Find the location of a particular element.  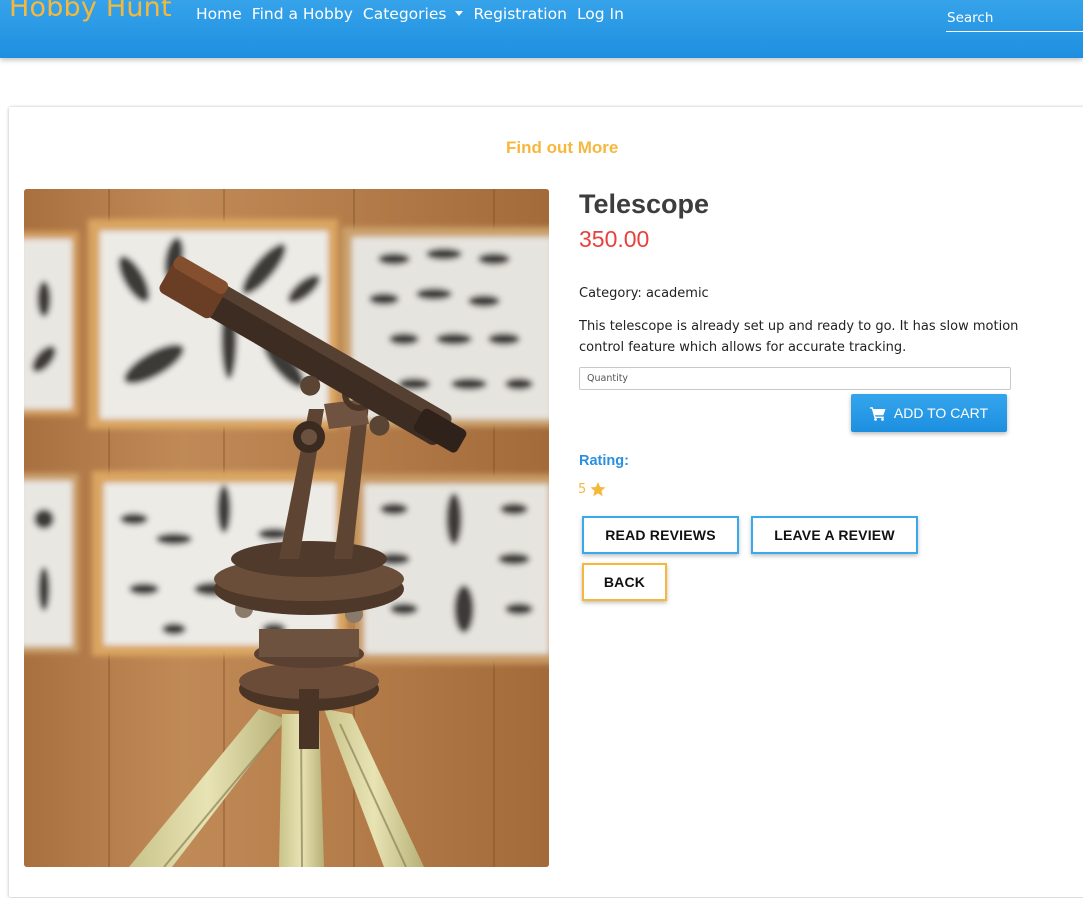

nav-log-in: Log In is located at coordinates (600, 14).